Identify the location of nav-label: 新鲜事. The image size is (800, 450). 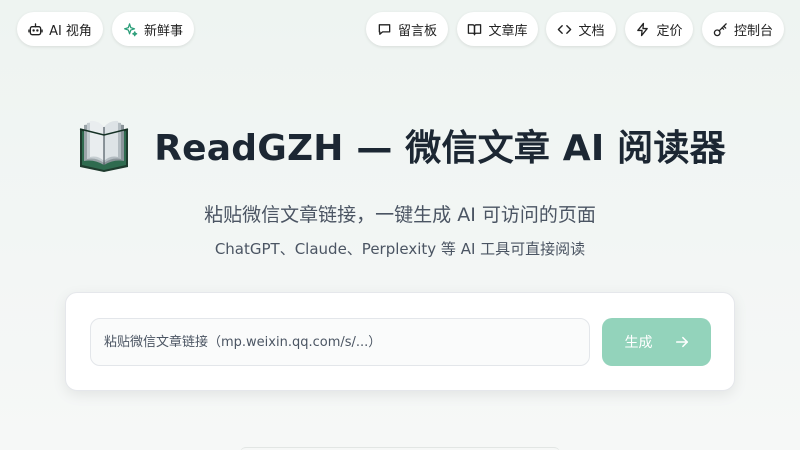
(163, 31).